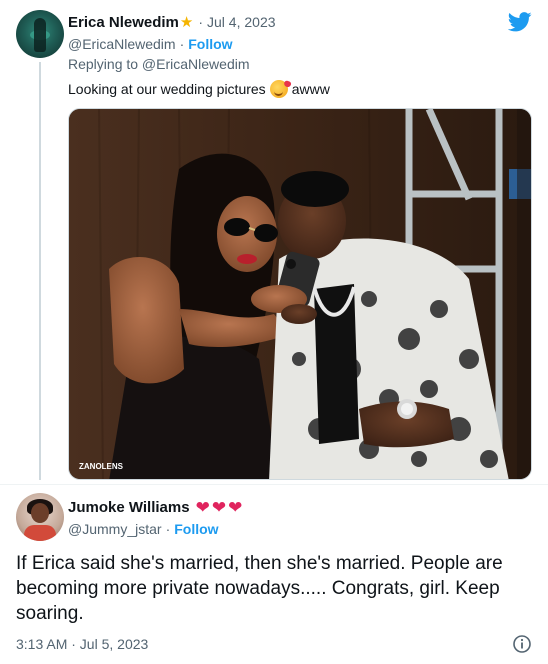 The width and height of the screenshot is (548, 664). Describe the element at coordinates (40, 271) in the screenshot. I see `thread-connector-line` at that location.